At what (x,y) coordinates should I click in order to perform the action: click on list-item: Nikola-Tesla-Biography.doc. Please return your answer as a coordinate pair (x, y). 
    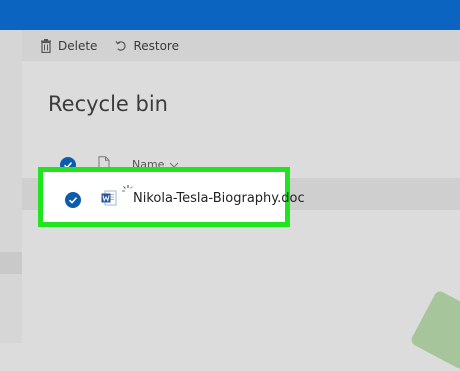
    Looking at the image, I should click on (171, 197).